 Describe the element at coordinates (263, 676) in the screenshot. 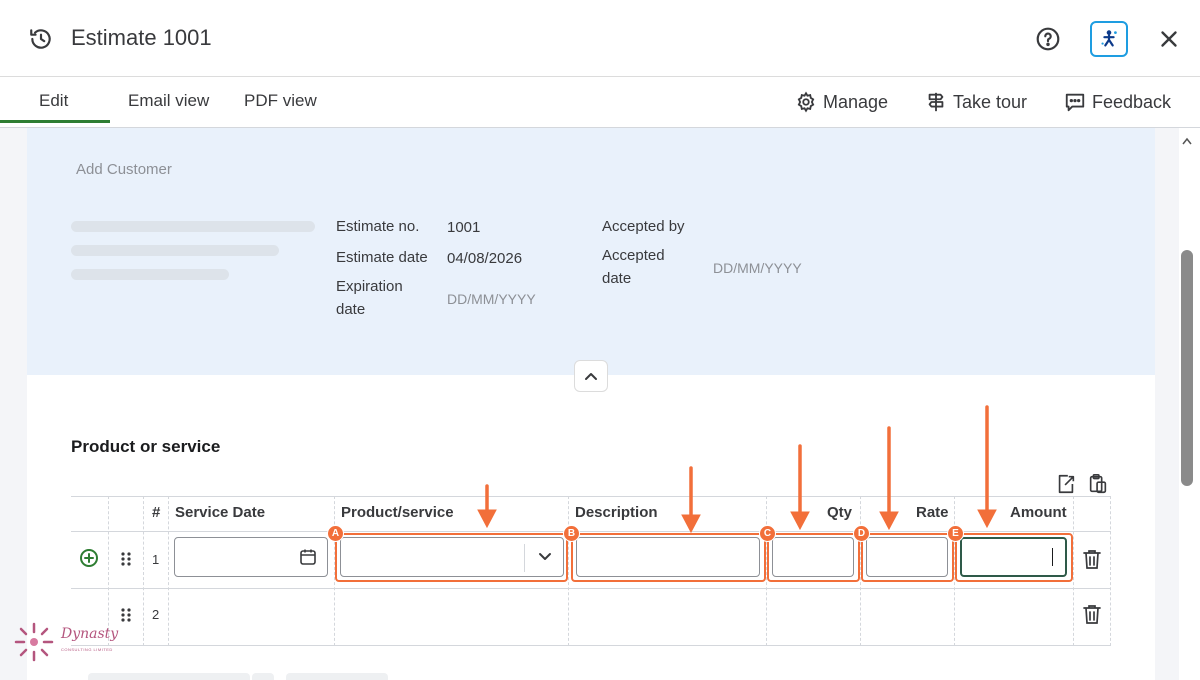

I see `add-lines-dropdown` at that location.